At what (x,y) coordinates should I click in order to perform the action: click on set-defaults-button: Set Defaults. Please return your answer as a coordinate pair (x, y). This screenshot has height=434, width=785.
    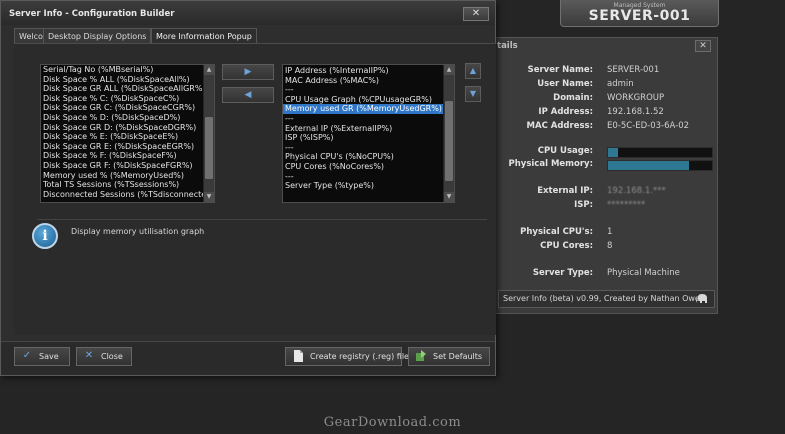
    Looking at the image, I should click on (449, 356).